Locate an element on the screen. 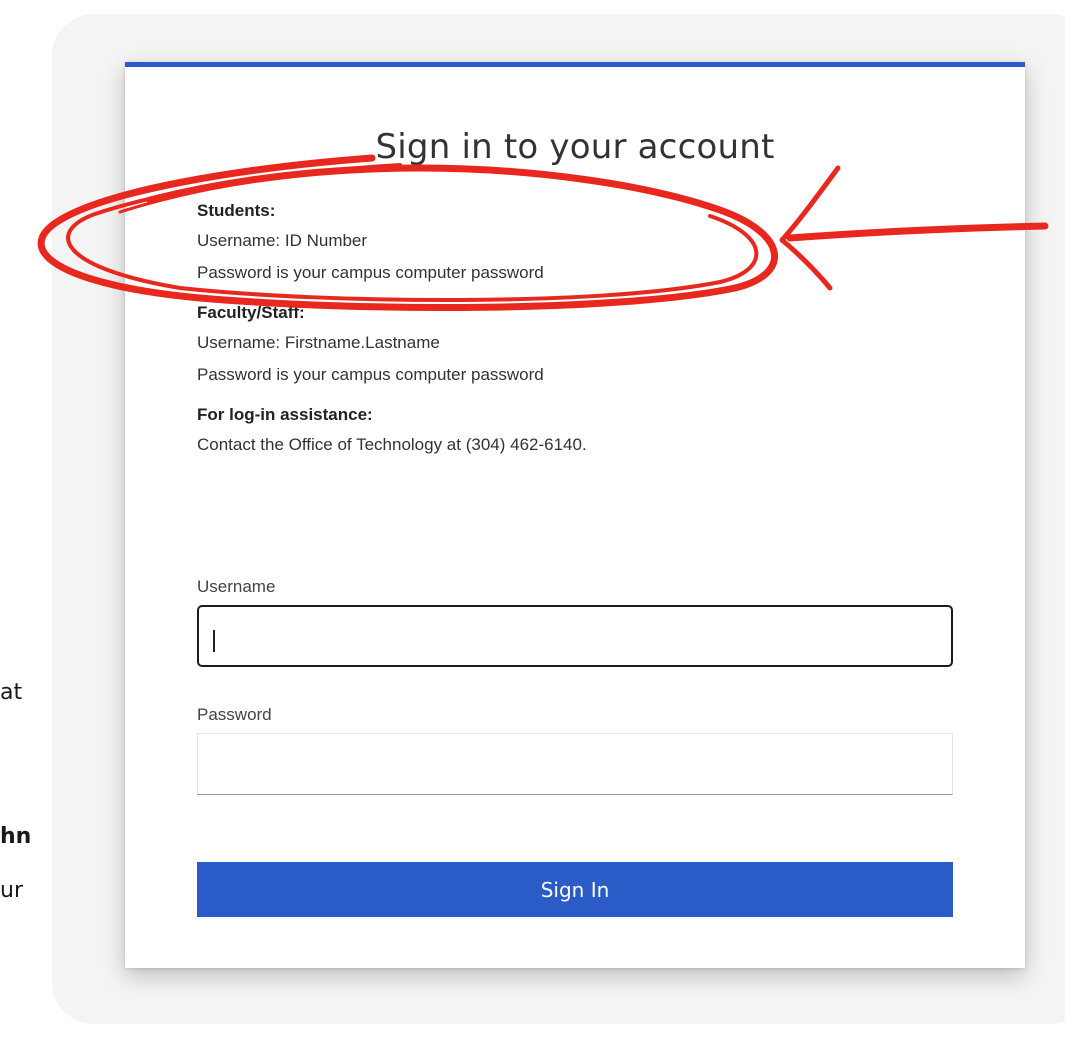 The width and height of the screenshot is (1065, 1051). username-label: Username is located at coordinates (236, 586).